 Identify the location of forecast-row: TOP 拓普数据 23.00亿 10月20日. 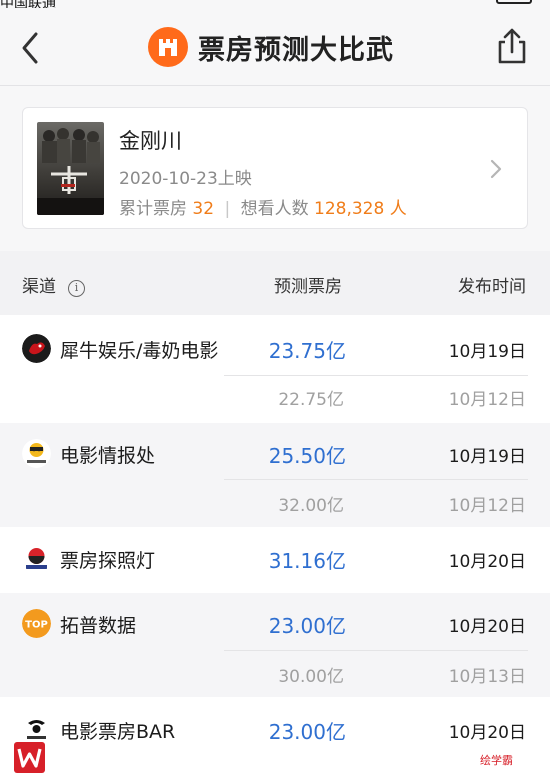
(275, 624).